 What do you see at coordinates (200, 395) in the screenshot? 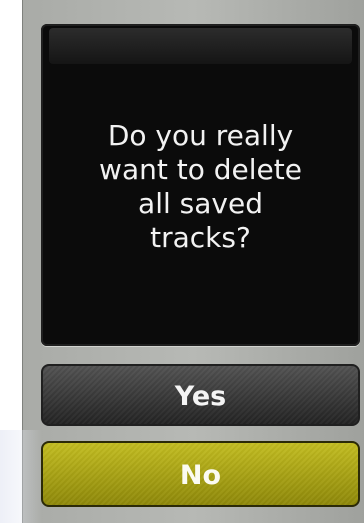
I see `yes-button: Yes` at bounding box center [200, 395].